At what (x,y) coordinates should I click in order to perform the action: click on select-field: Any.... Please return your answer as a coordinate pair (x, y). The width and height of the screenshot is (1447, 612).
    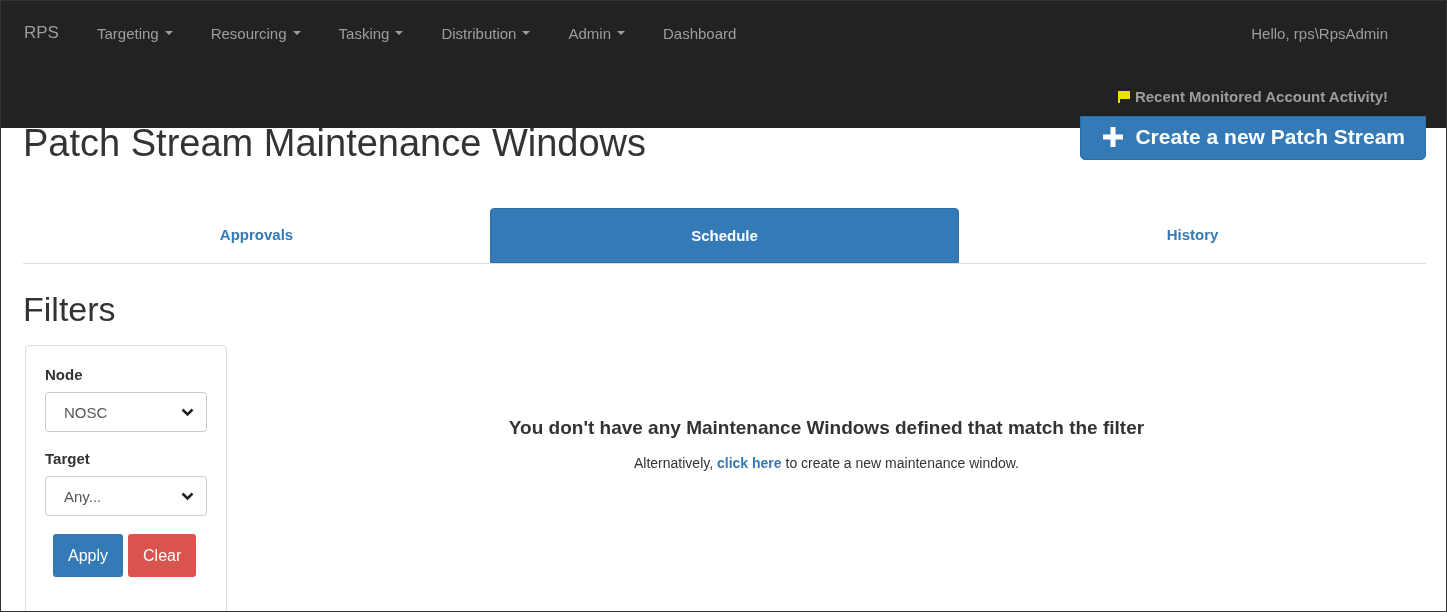
    Looking at the image, I should click on (126, 496).